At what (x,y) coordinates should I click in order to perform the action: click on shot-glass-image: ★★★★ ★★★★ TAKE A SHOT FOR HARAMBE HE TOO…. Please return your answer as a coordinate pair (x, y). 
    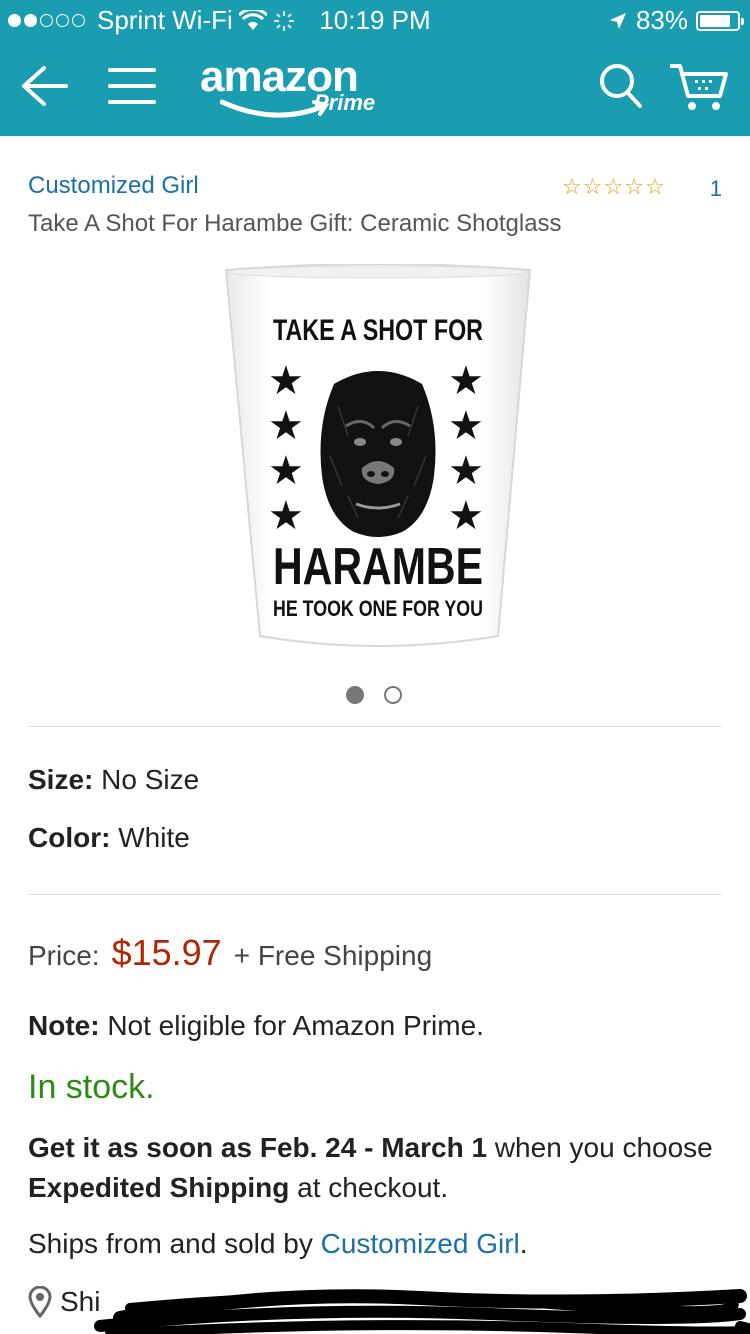
    Looking at the image, I should click on (378, 455).